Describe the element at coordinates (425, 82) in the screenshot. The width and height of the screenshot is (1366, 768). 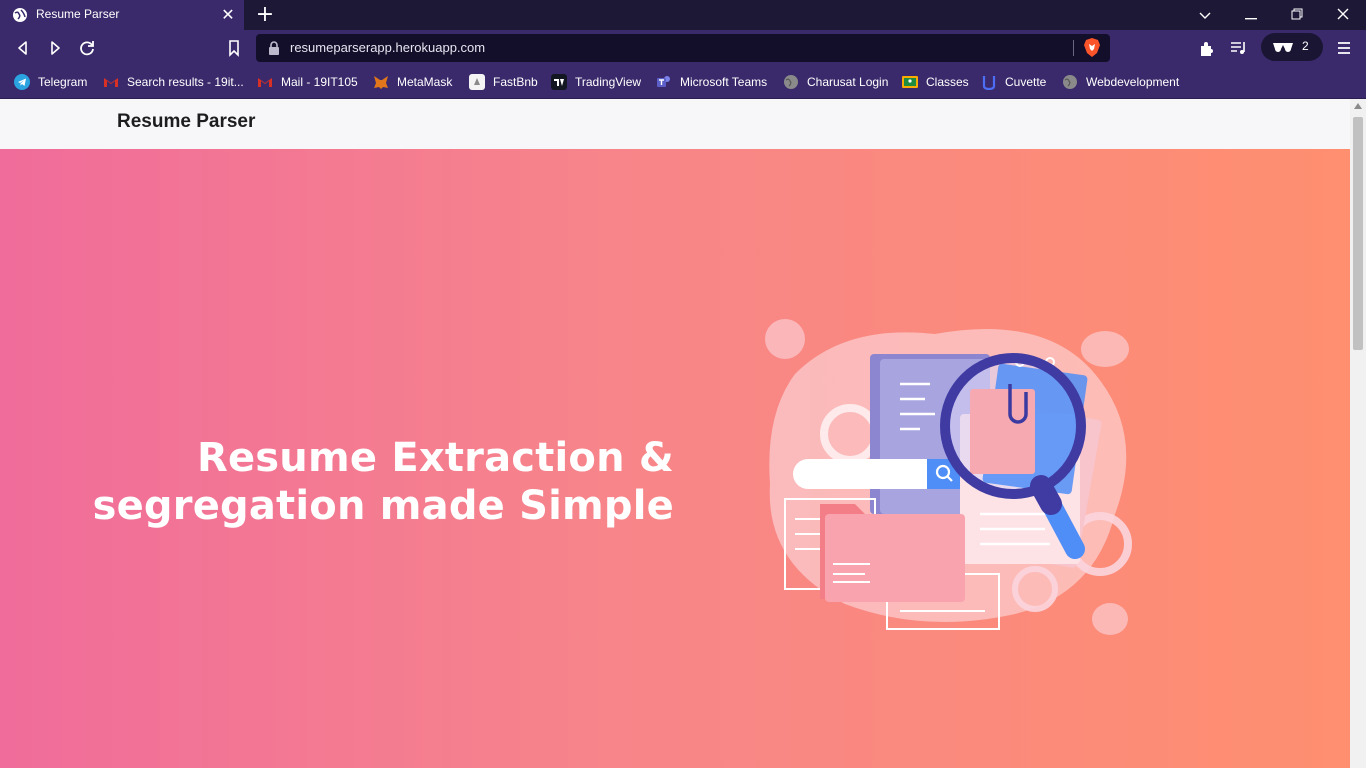
I see `bookmark-label: MetaMask` at that location.